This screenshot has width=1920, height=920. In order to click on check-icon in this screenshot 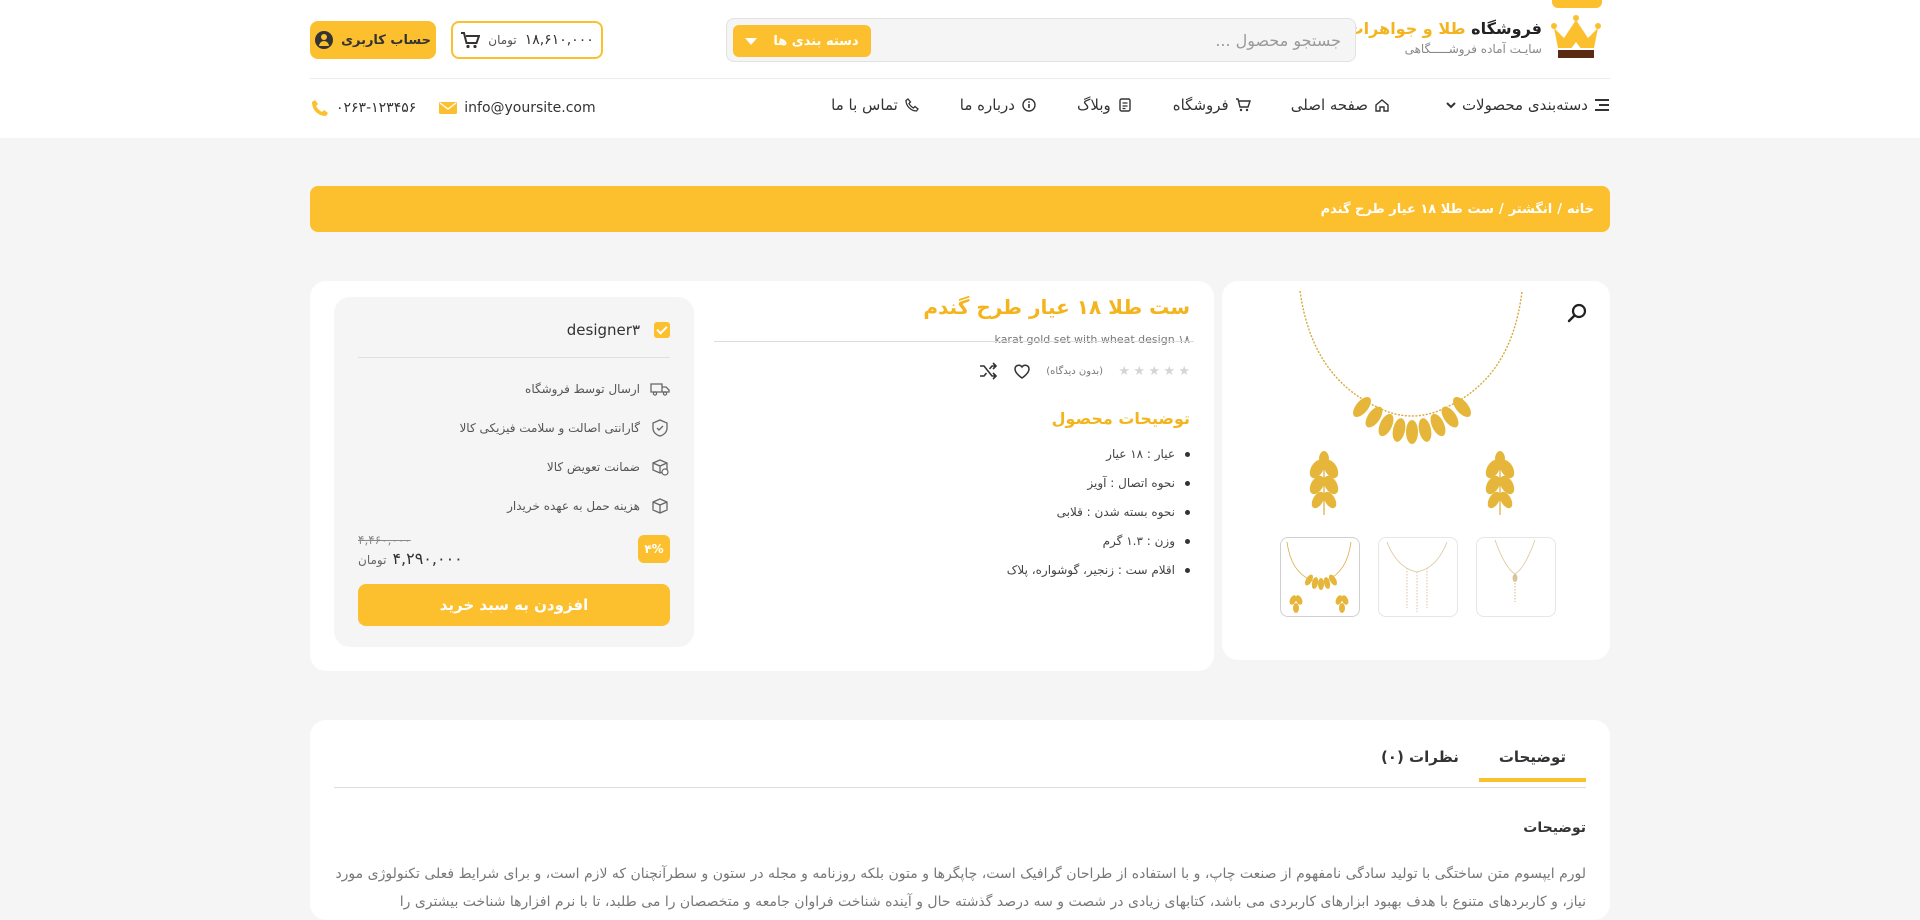, I will do `click(662, 330)`.